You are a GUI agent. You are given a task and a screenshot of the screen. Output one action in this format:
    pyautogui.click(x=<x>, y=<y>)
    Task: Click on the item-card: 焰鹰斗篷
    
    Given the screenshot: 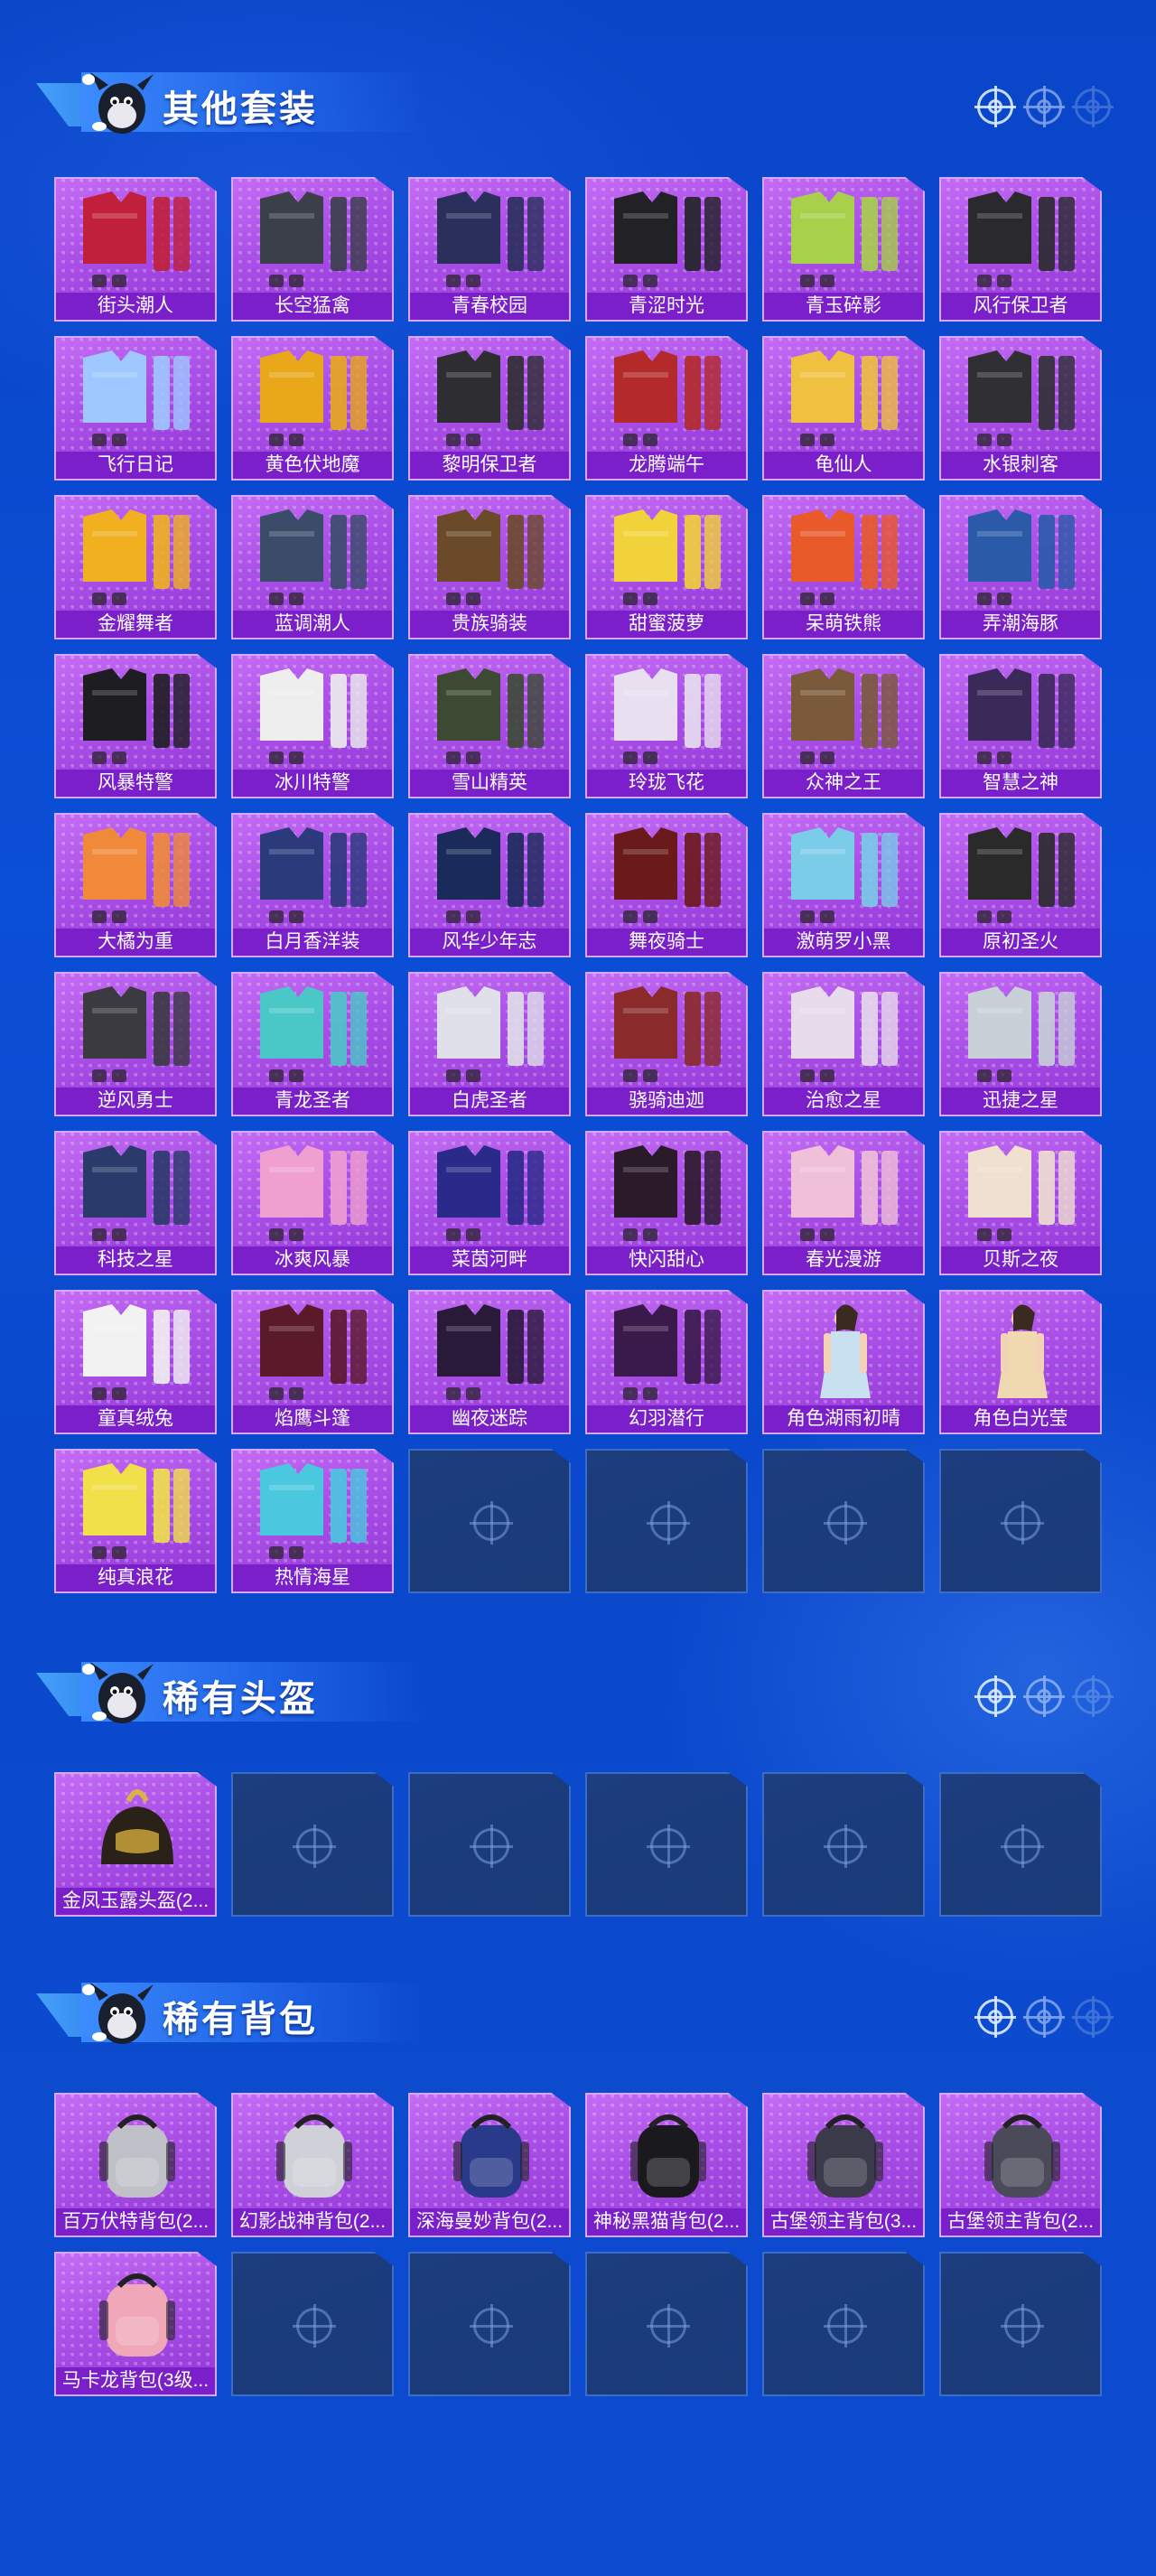 What is the action you would take?
    pyautogui.click(x=312, y=1362)
    